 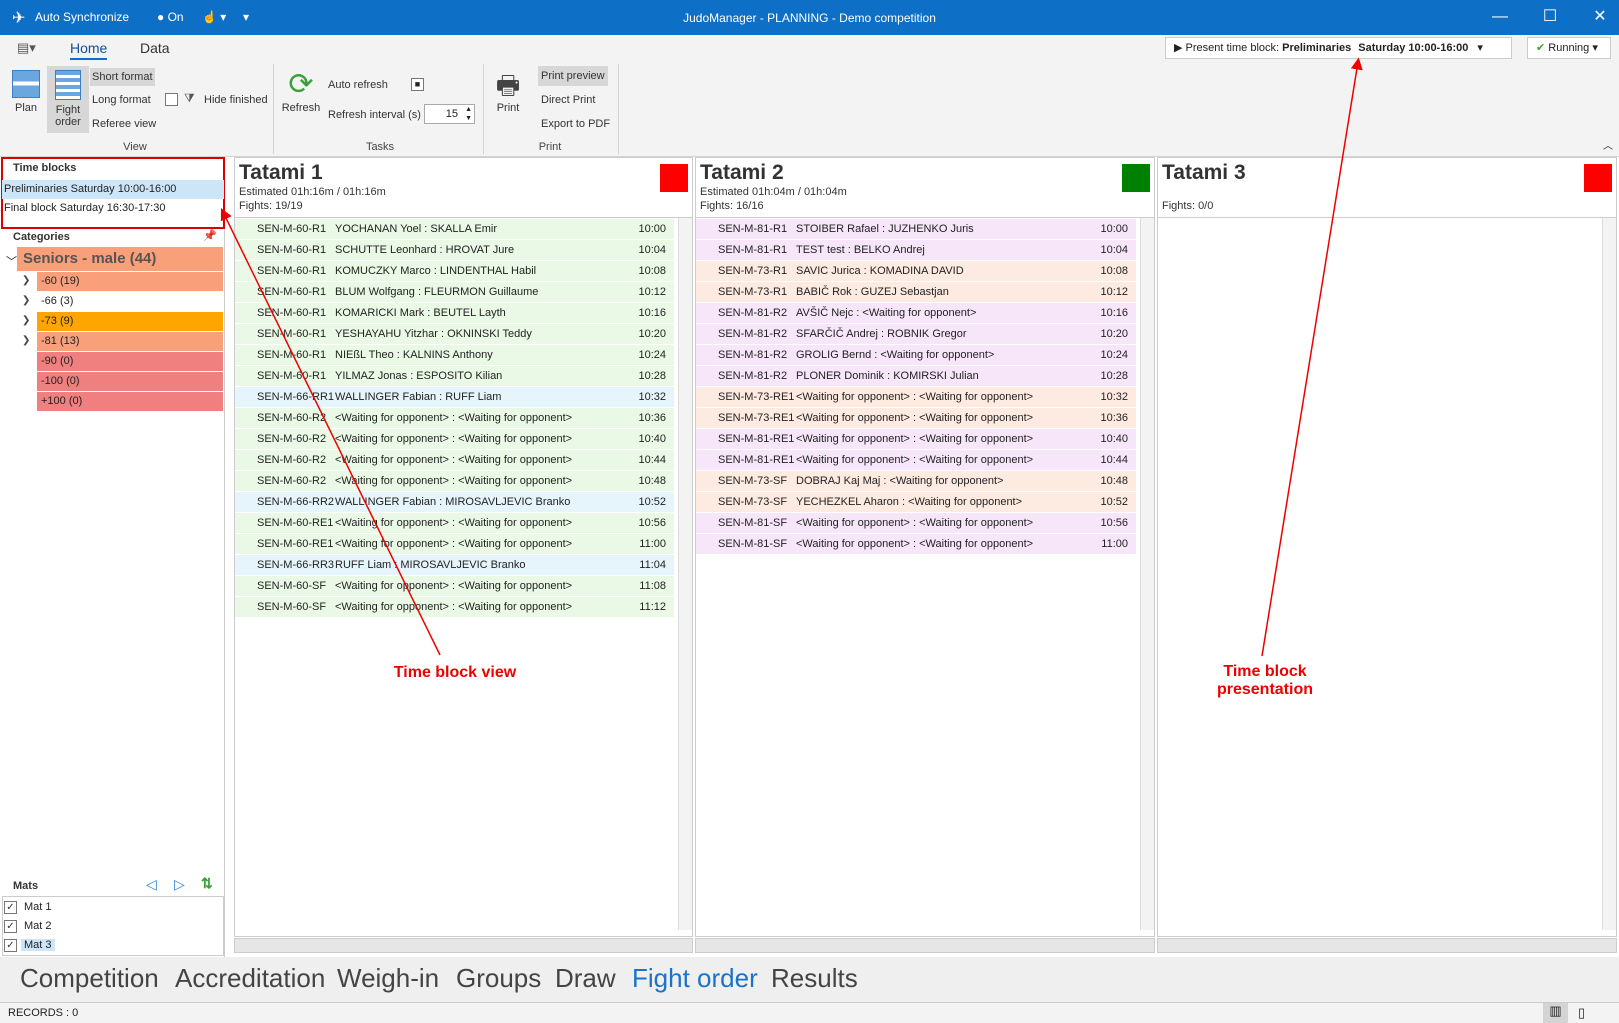 I want to click on nav-draw: Draw, so click(x=585, y=978).